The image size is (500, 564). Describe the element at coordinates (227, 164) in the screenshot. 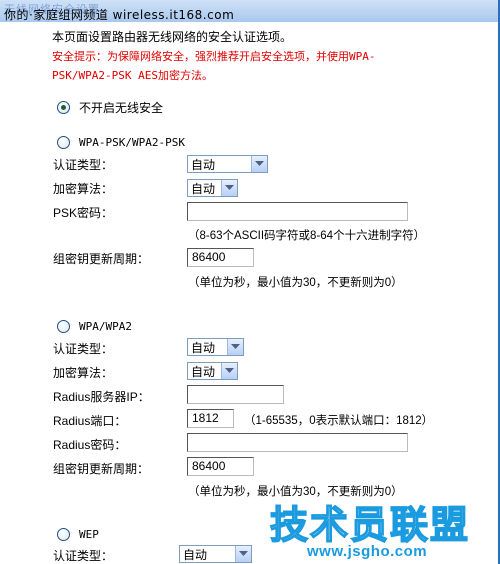

I see `wpa-psk-auth-type-select: 自动` at that location.